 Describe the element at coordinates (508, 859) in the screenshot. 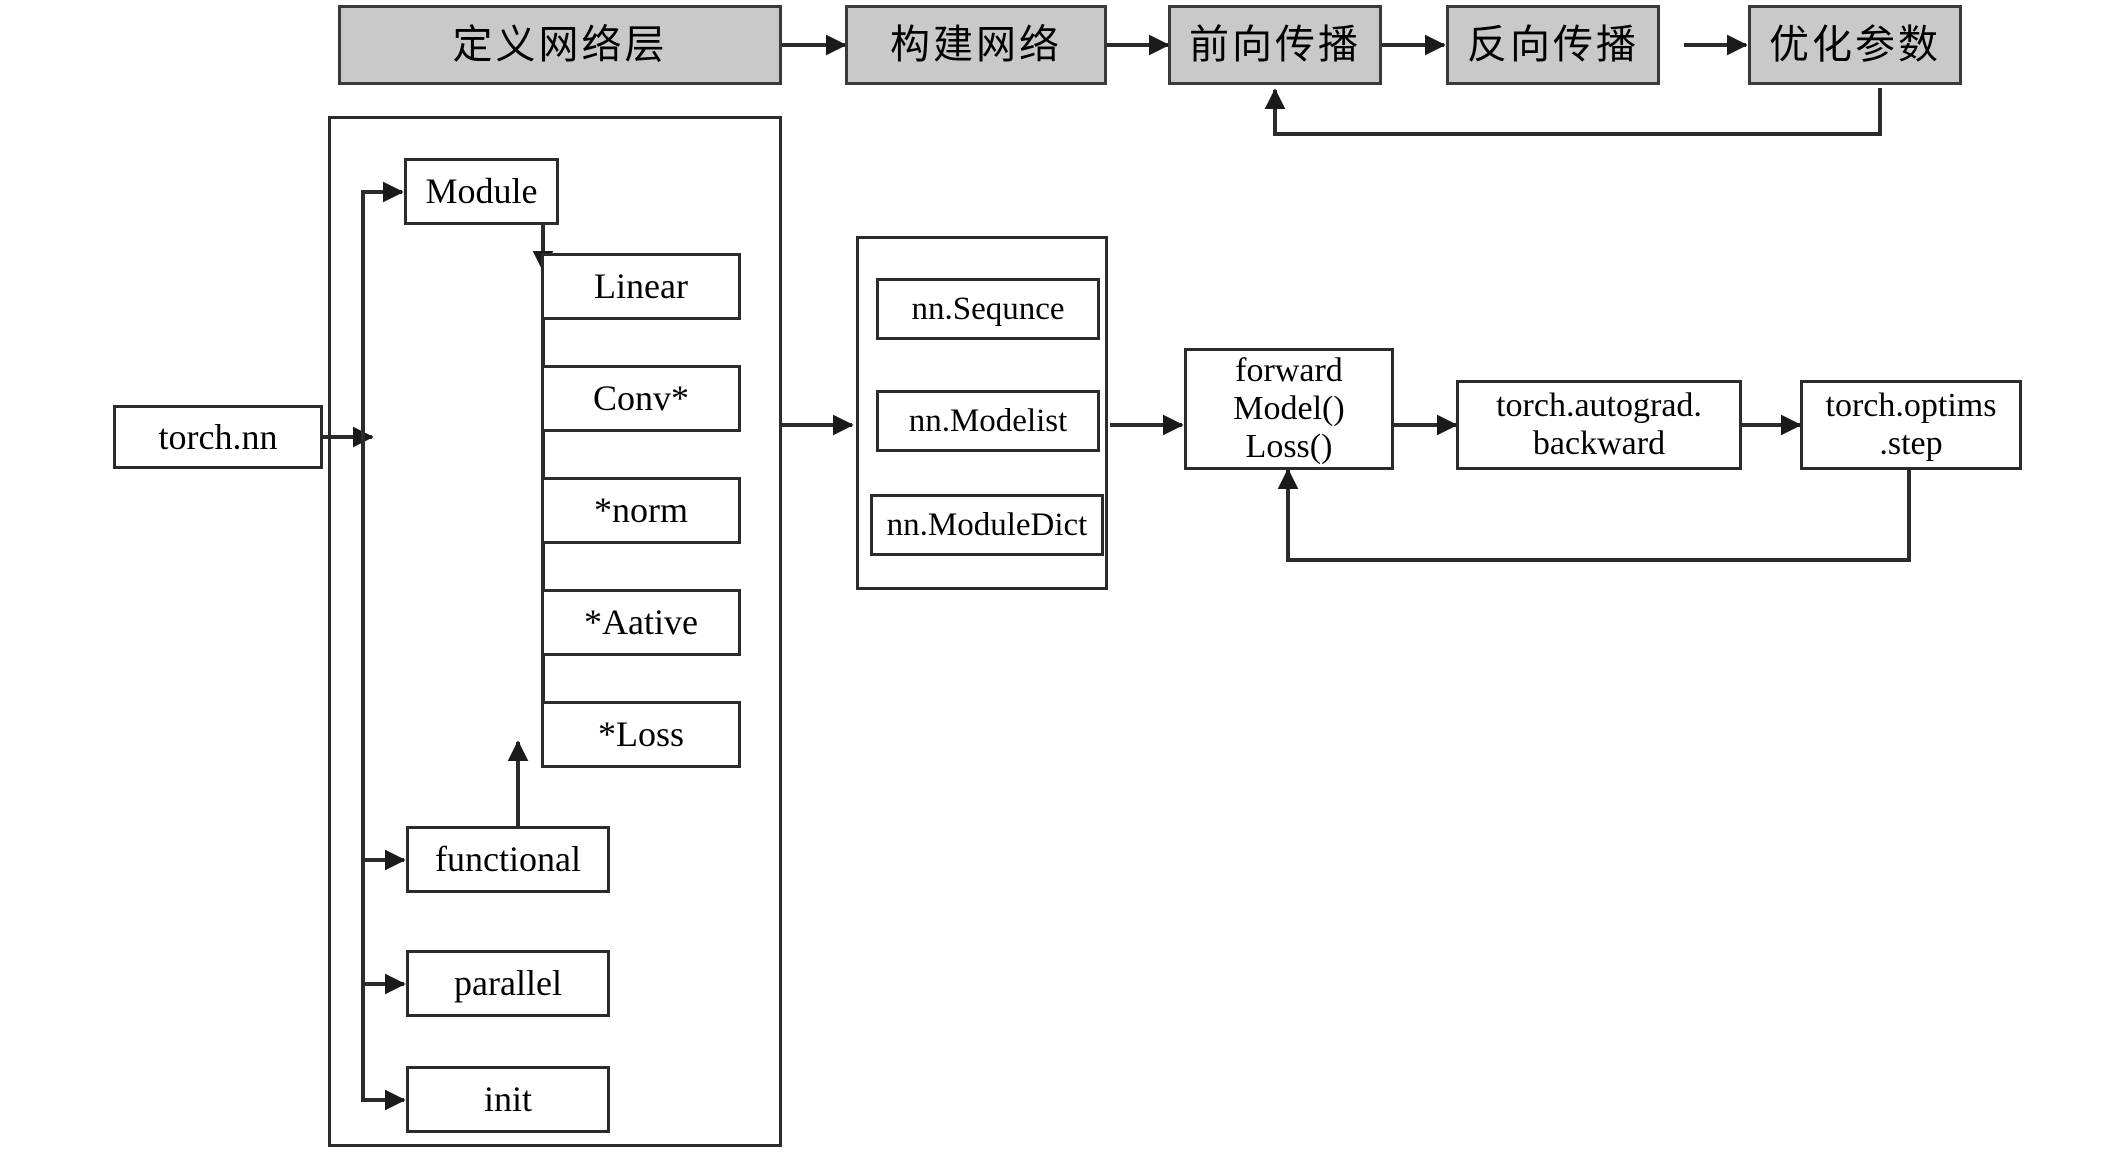

I see `submodule-box-functional: functional` at that location.